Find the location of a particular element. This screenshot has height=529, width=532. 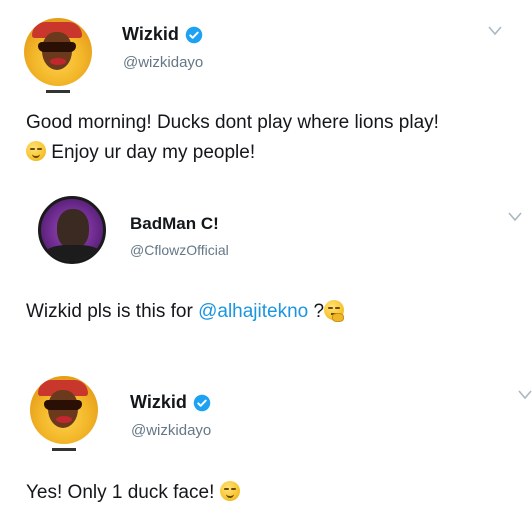

thinking-face-icon is located at coordinates (334, 311).